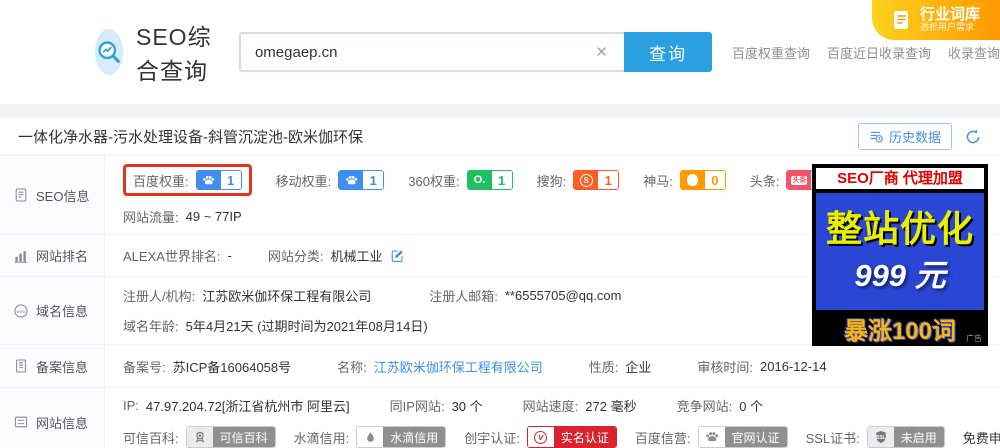  I want to click on v-verify-icon: v, so click(540, 437).